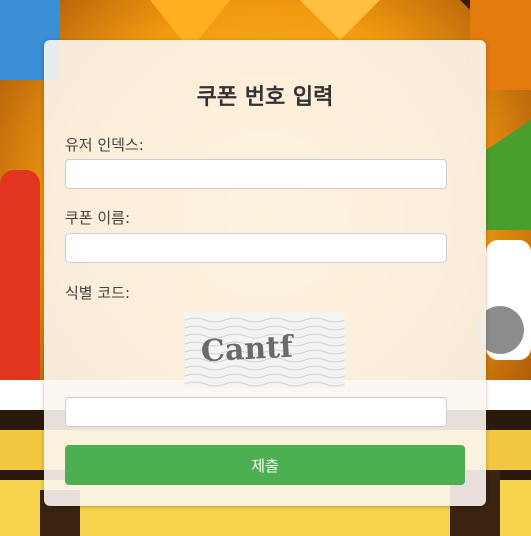 The image size is (531, 536). Describe the element at coordinates (265, 97) in the screenshot. I see `page-title: 쿠폰 번호 입력` at that location.